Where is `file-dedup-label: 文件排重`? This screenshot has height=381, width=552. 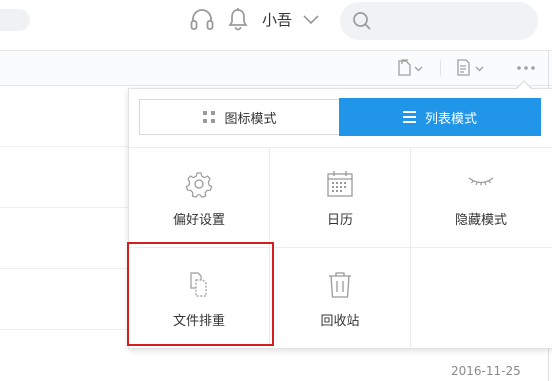 file-dedup-label: 文件排重 is located at coordinates (198, 321).